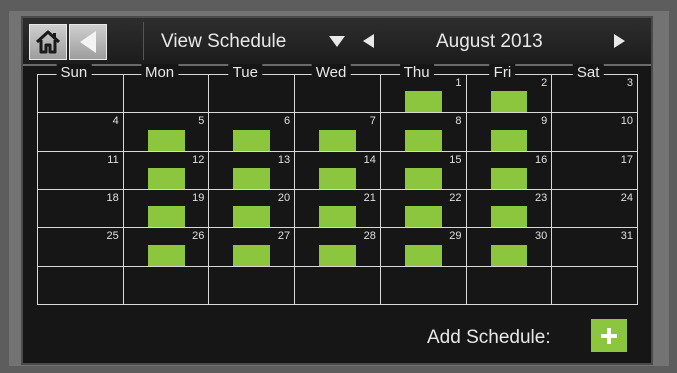  What do you see at coordinates (455, 236) in the screenshot?
I see `day-number: 29` at bounding box center [455, 236].